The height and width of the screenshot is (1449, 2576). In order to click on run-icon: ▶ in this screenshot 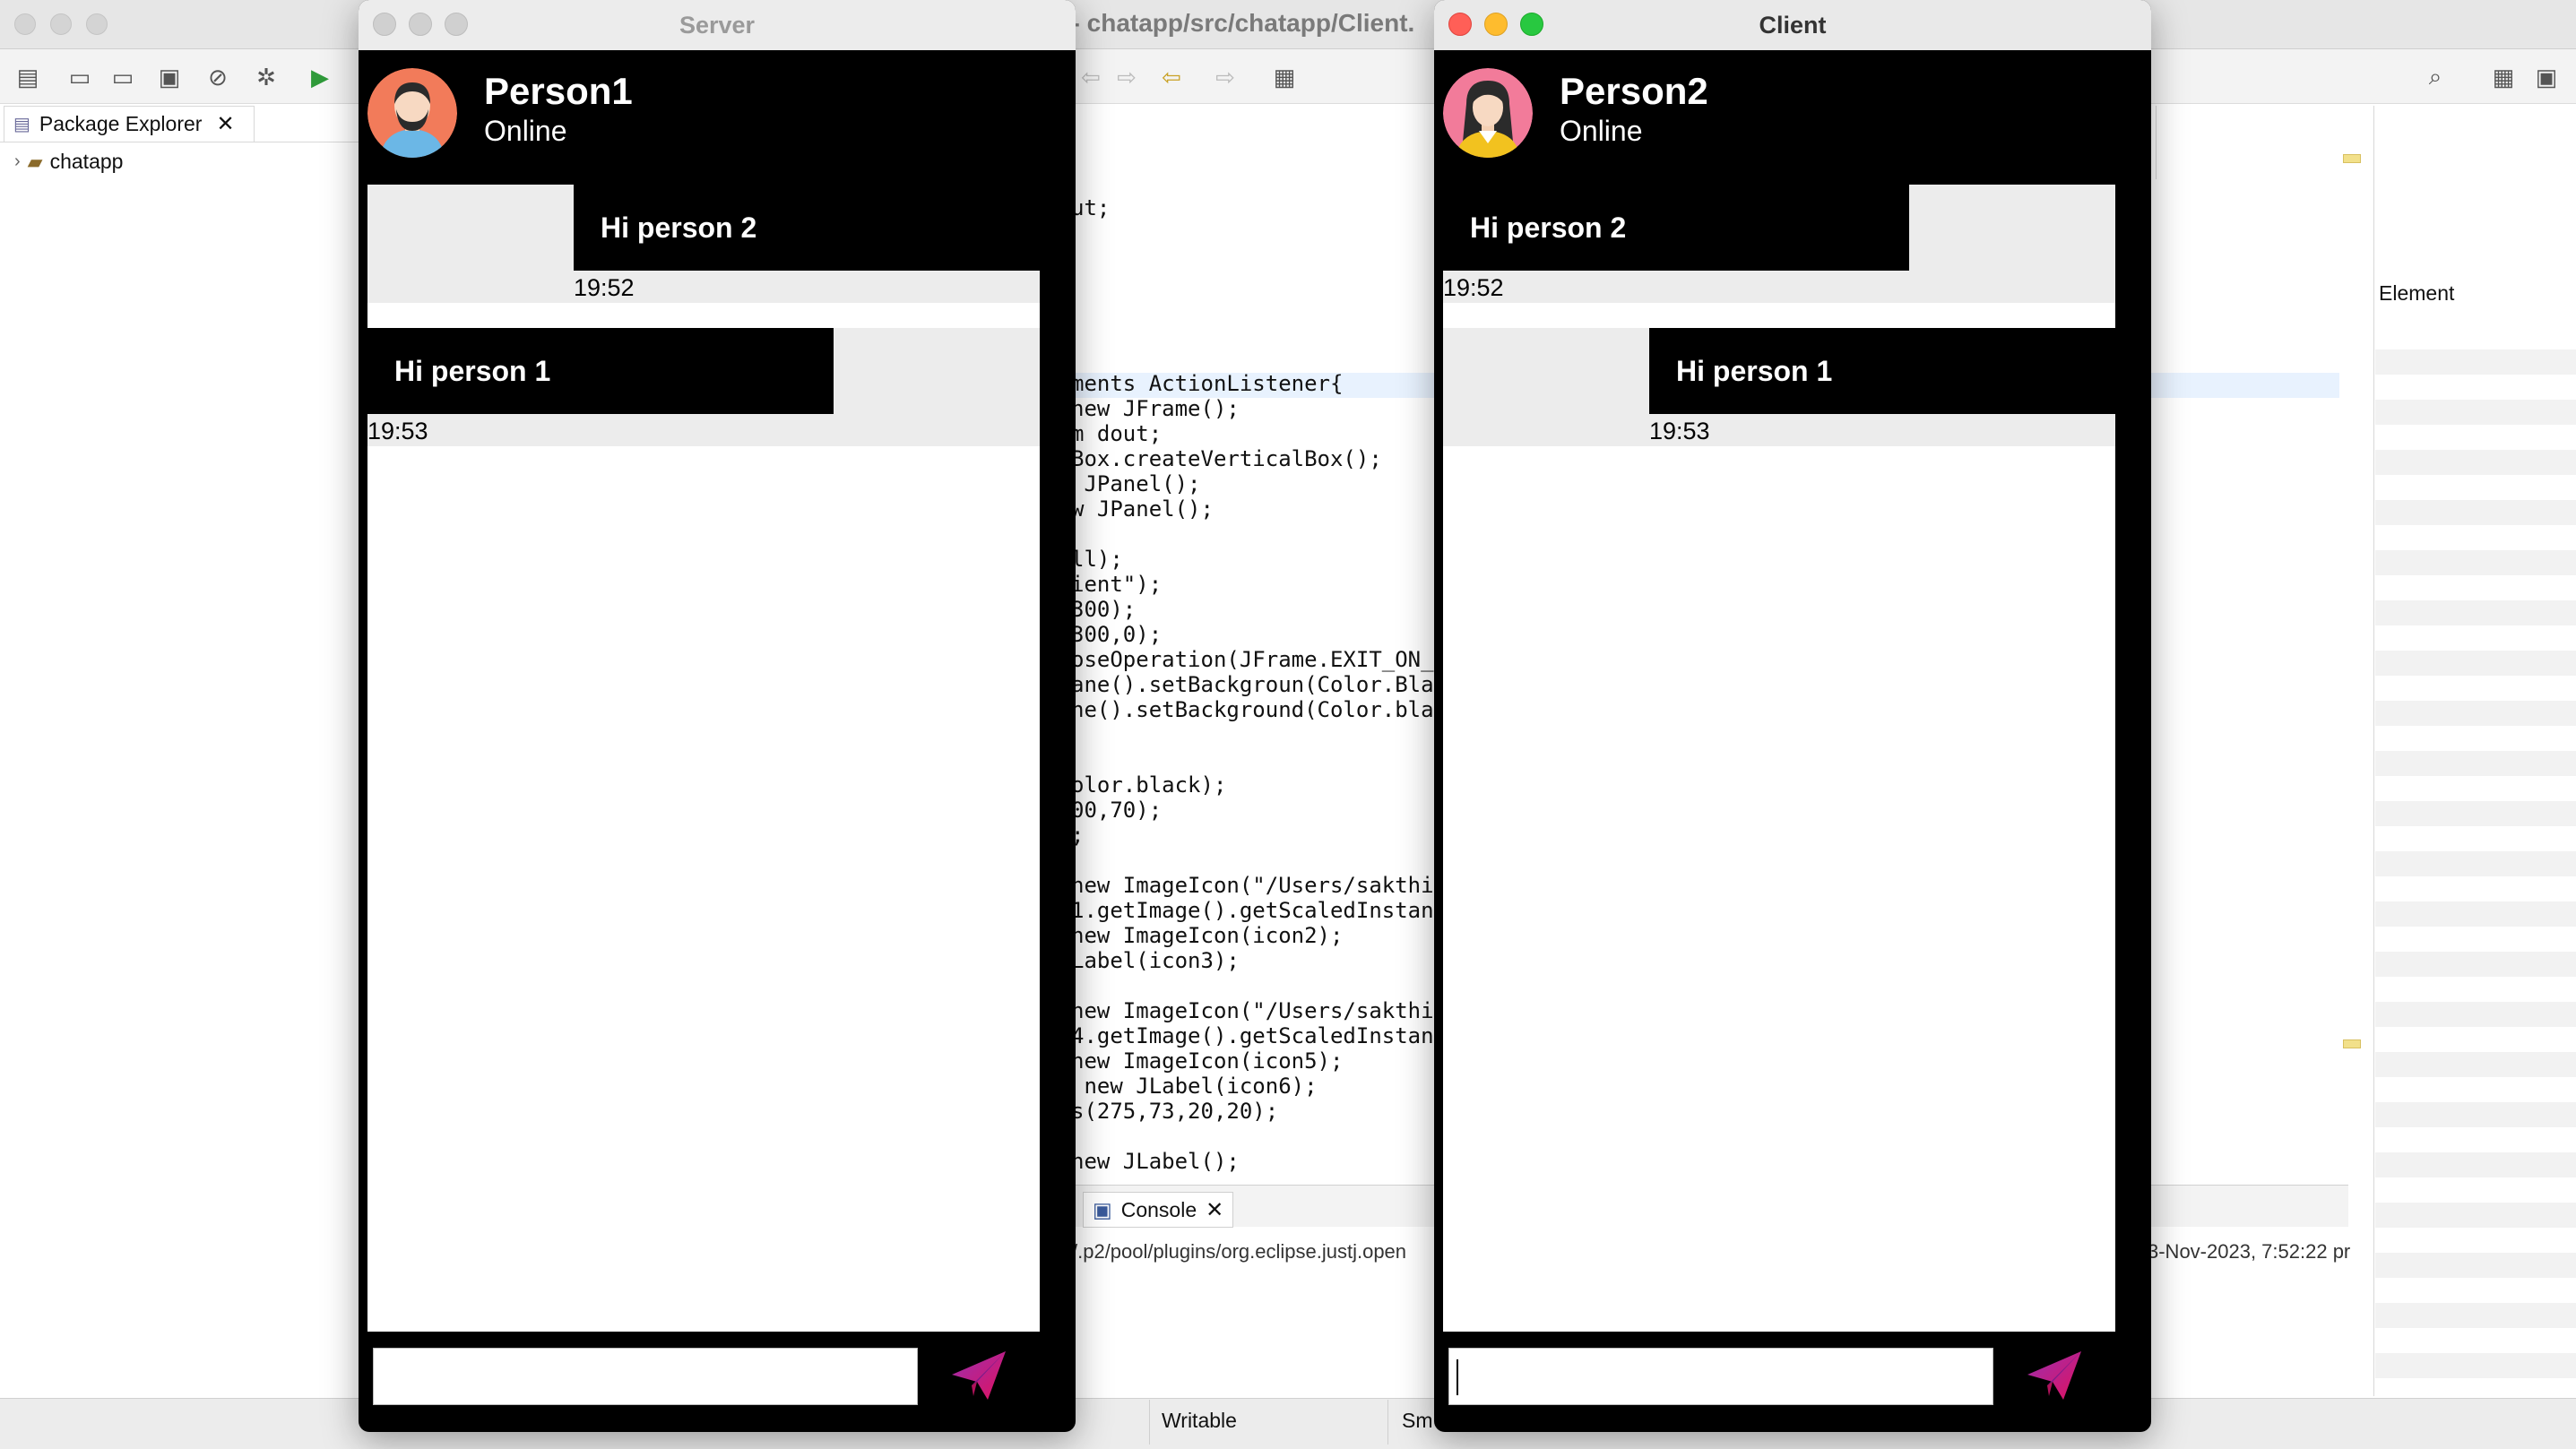, I will do `click(320, 77)`.